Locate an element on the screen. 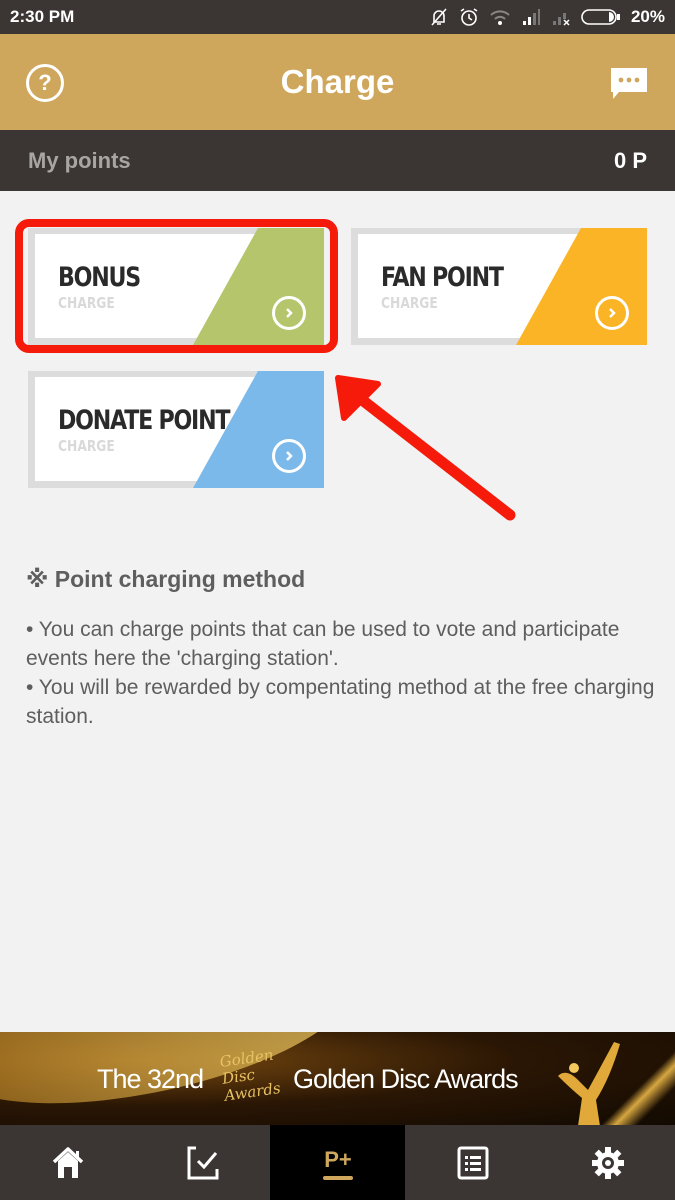 The image size is (675, 1200). chat-bubble-icon is located at coordinates (629, 83).